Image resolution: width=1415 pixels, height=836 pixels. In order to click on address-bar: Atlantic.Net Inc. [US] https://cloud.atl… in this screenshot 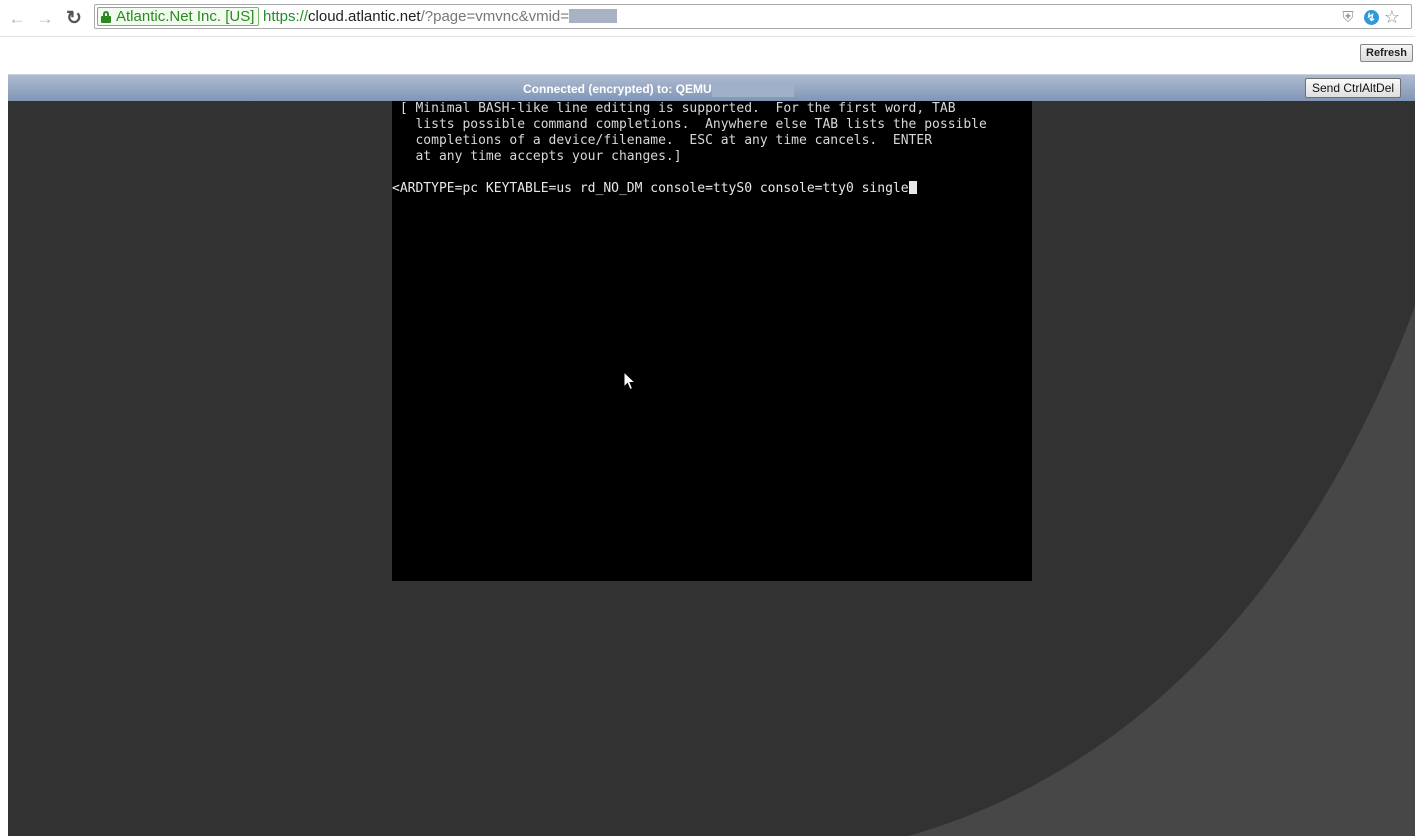, I will do `click(753, 16)`.